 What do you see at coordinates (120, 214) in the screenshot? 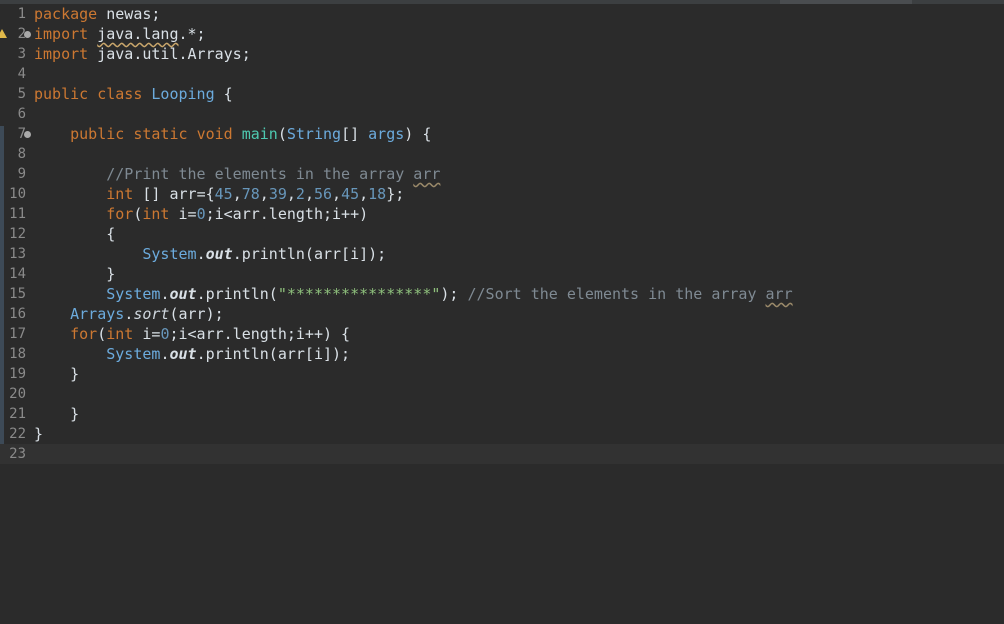
I see `code-token: for` at bounding box center [120, 214].